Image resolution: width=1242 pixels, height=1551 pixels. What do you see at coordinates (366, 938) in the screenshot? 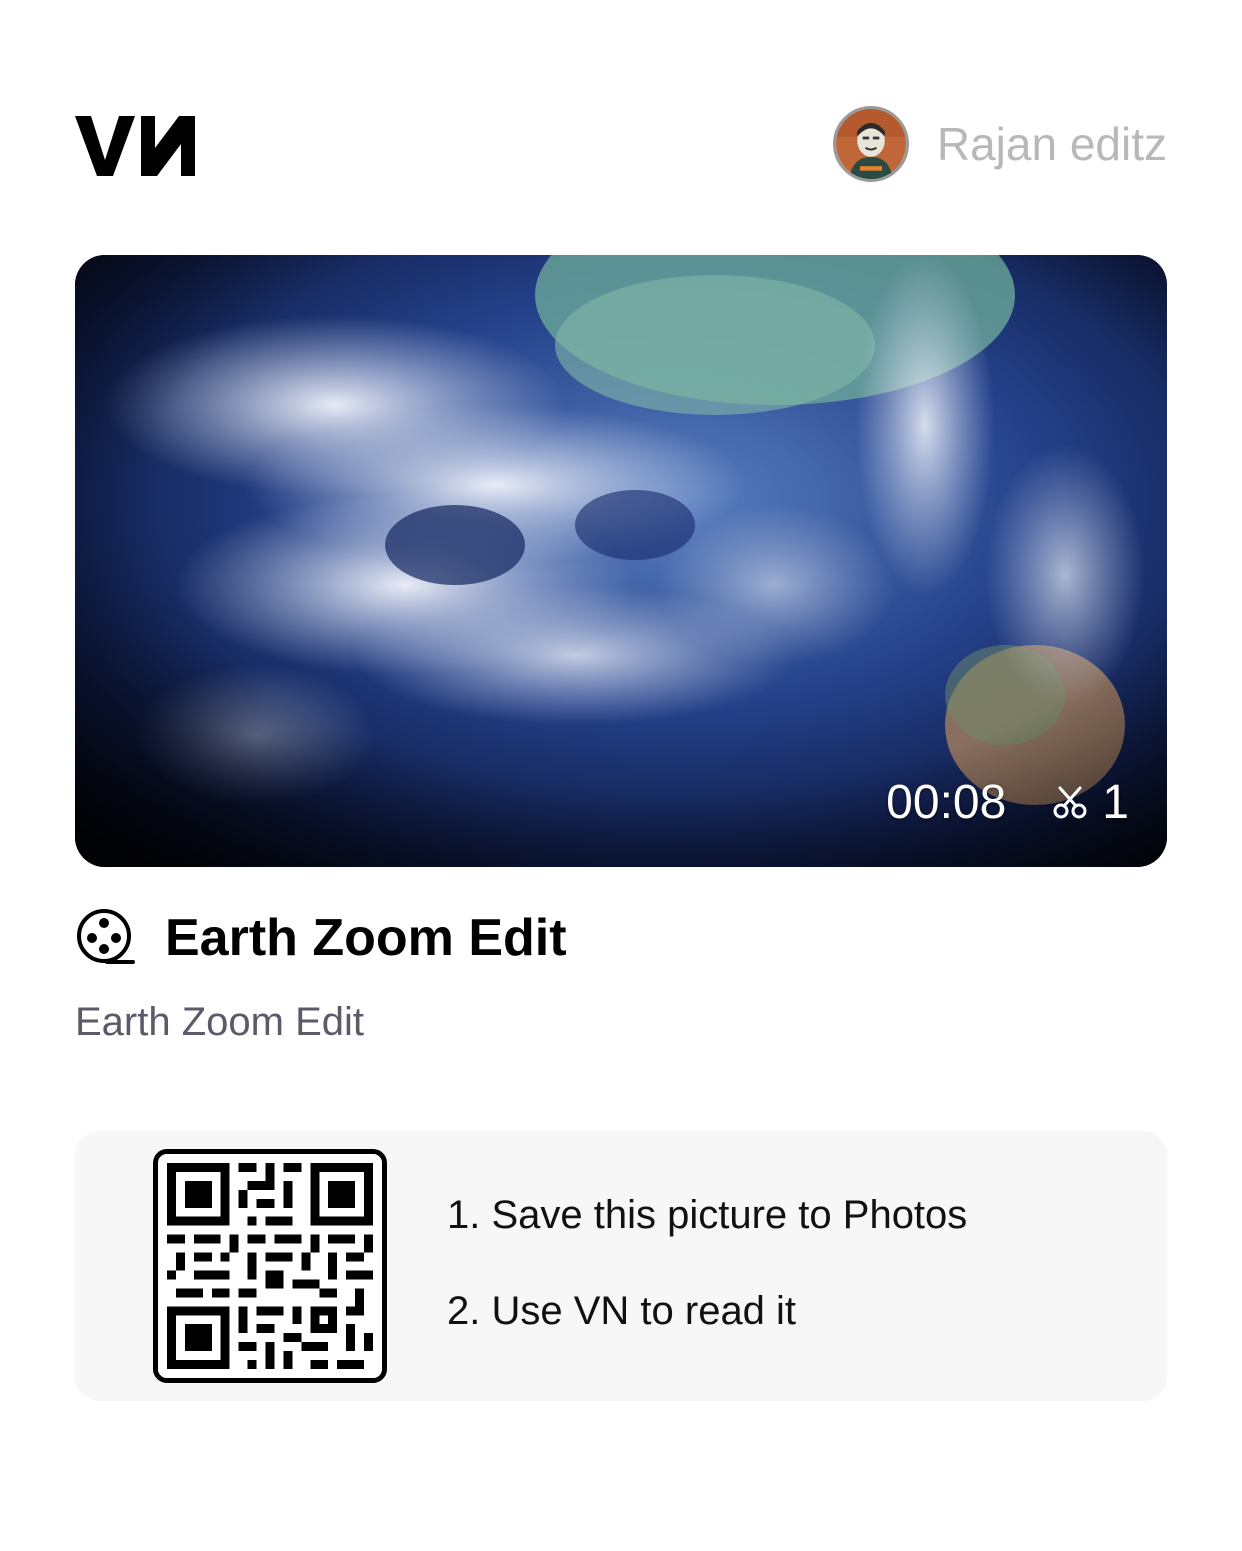
I see `project-title: Earth Zoom Edit` at bounding box center [366, 938].